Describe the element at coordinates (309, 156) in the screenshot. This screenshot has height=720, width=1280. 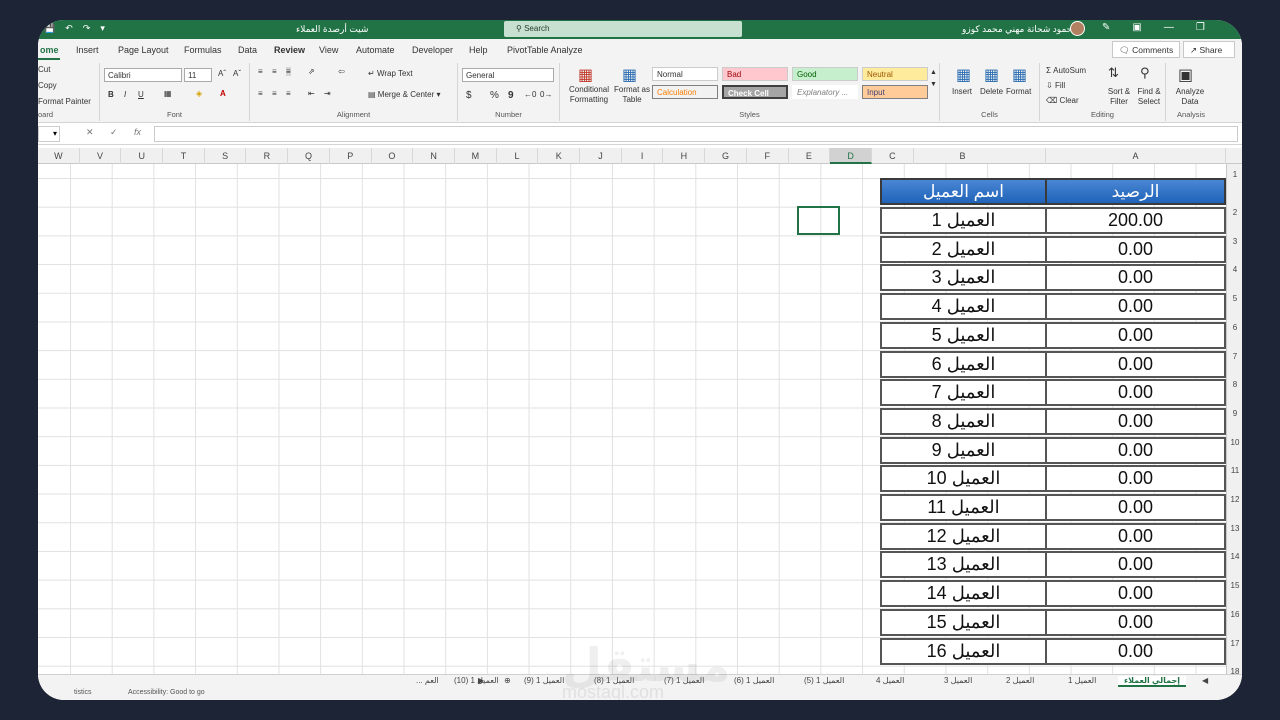
I see `column-header-q: Q` at that location.